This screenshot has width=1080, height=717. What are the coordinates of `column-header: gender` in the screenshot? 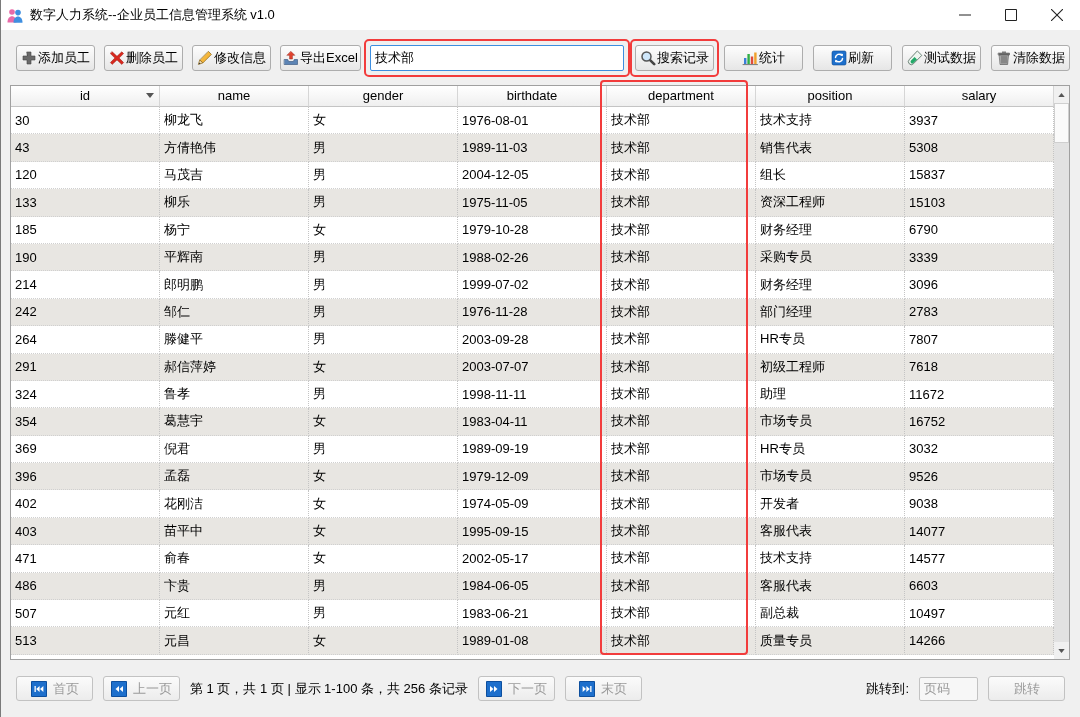 It's located at (383, 96).